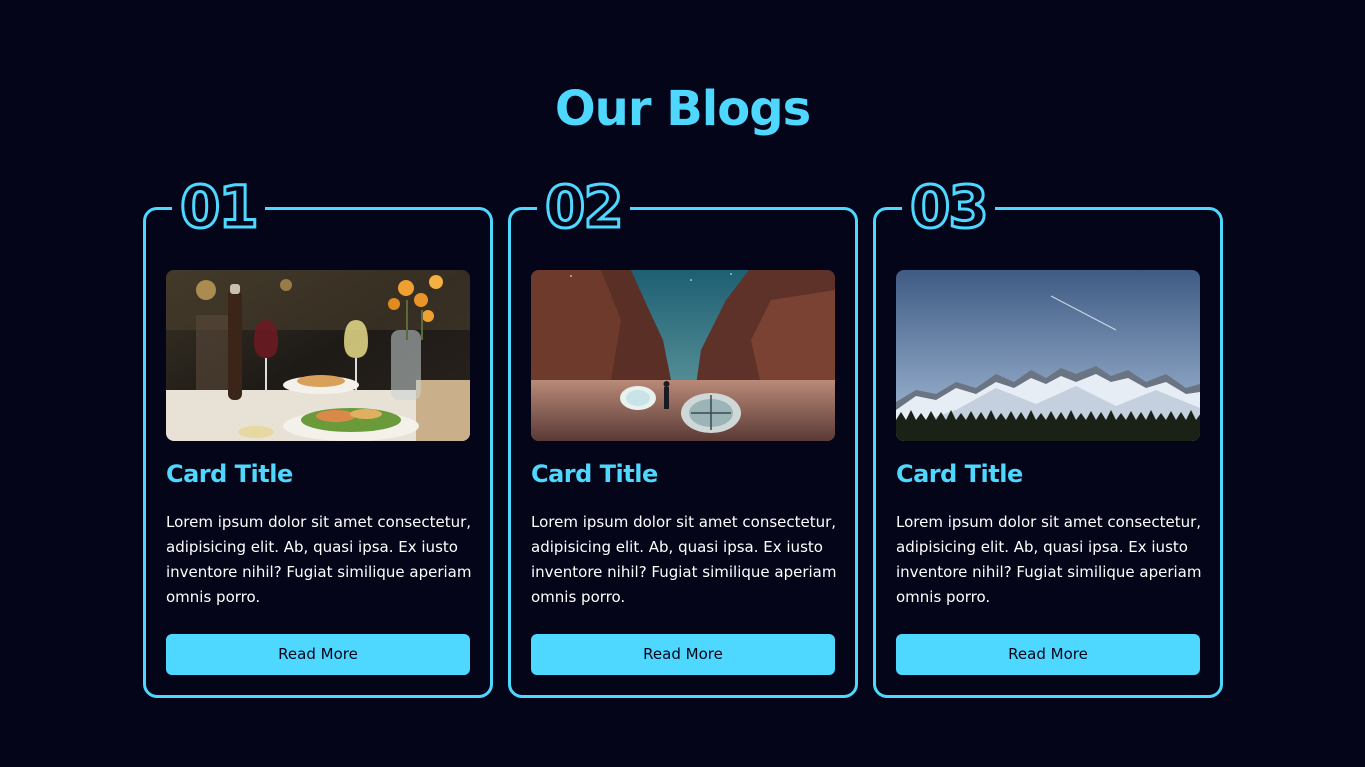  I want to click on restaurant-dinner-photo, so click(318, 355).